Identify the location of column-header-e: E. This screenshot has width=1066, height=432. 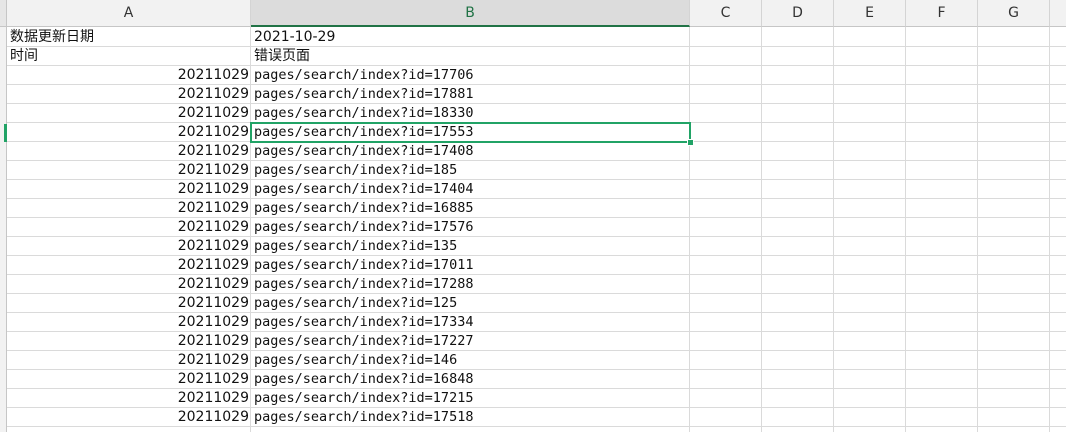
(870, 13).